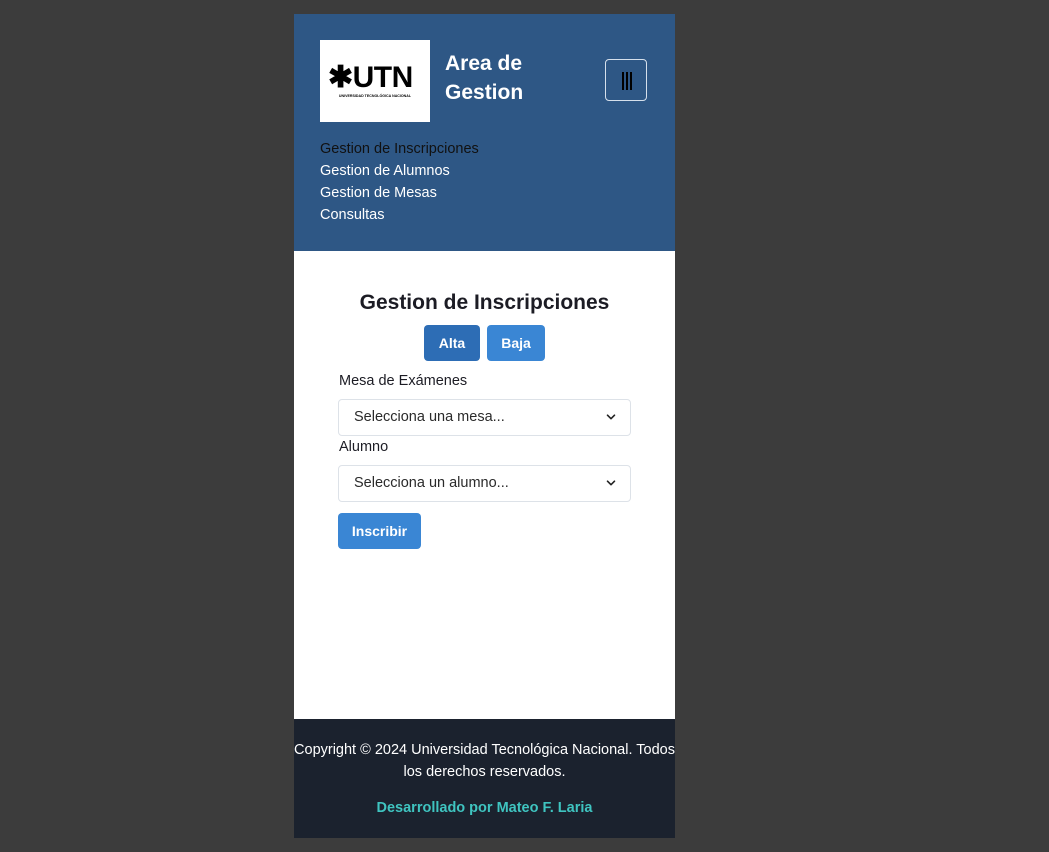 The width and height of the screenshot is (1049, 852). What do you see at coordinates (516, 343) in the screenshot?
I see `baja-button: Baja` at bounding box center [516, 343].